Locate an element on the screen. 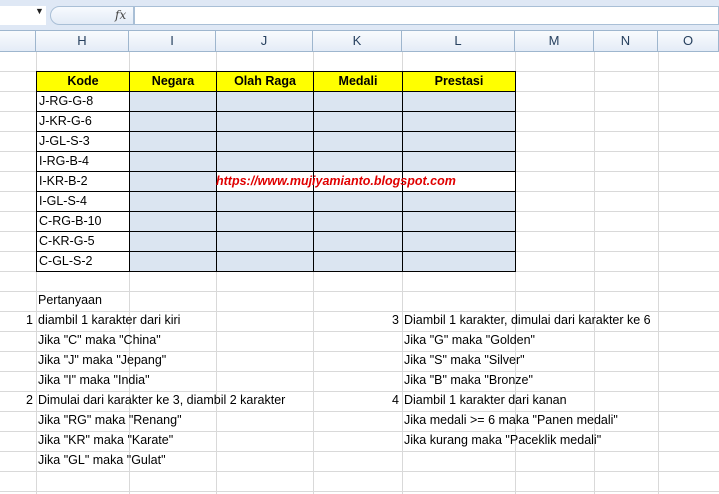 The width and height of the screenshot is (719, 494). question-number: 4 is located at coordinates (395, 400).